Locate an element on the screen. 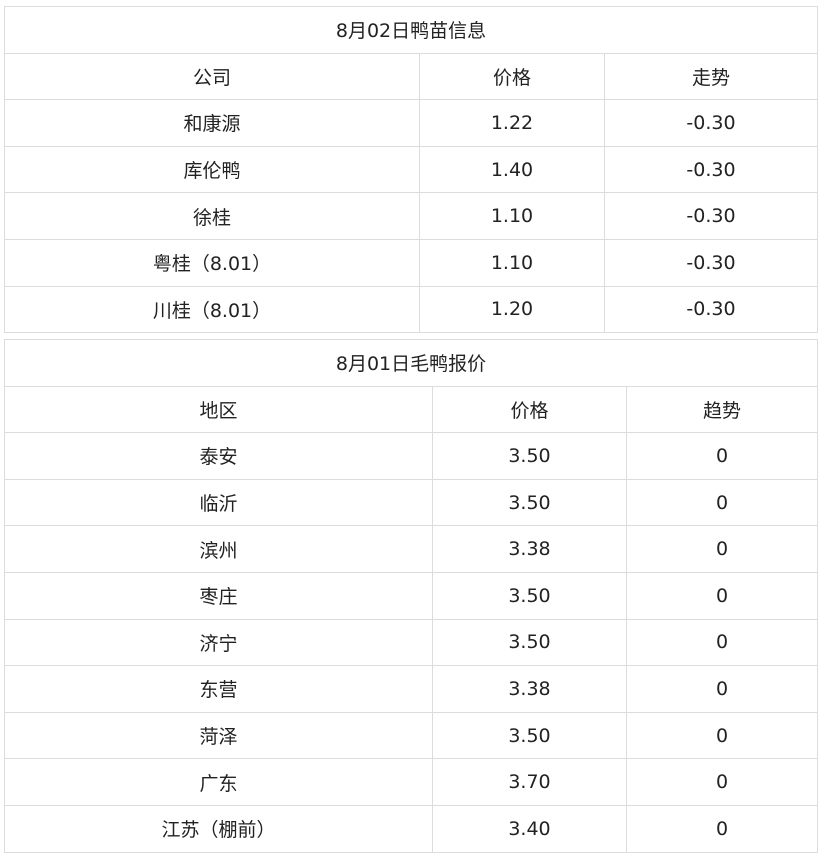 This screenshot has height=853, width=823. column-header-trend: 走势 is located at coordinates (711, 76).